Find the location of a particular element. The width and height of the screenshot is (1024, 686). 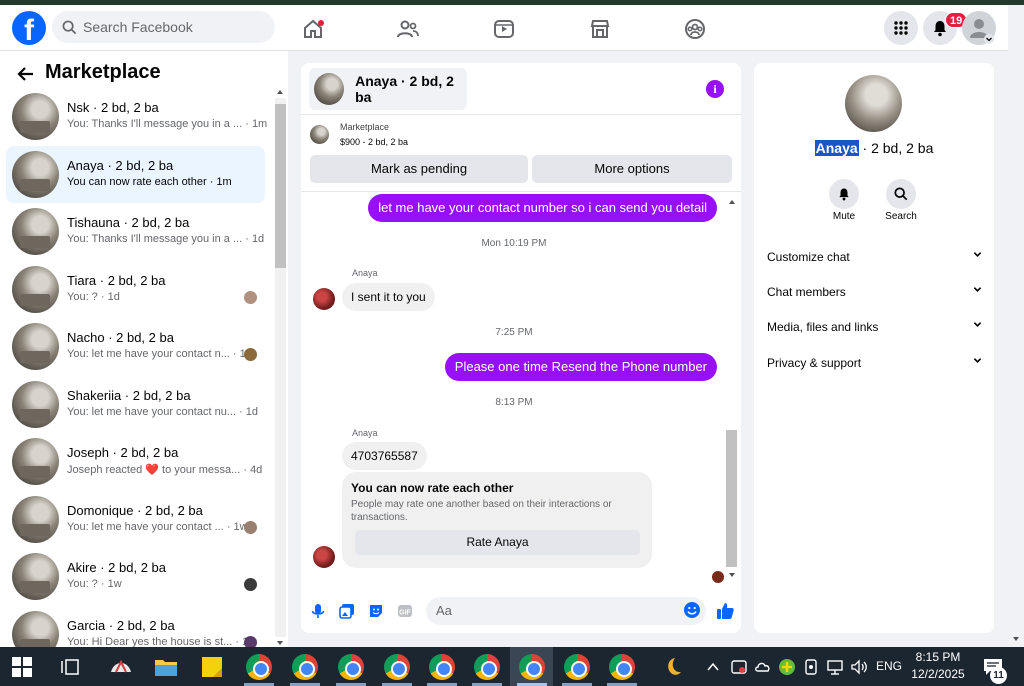

more-options-button: More options is located at coordinates (632, 169).